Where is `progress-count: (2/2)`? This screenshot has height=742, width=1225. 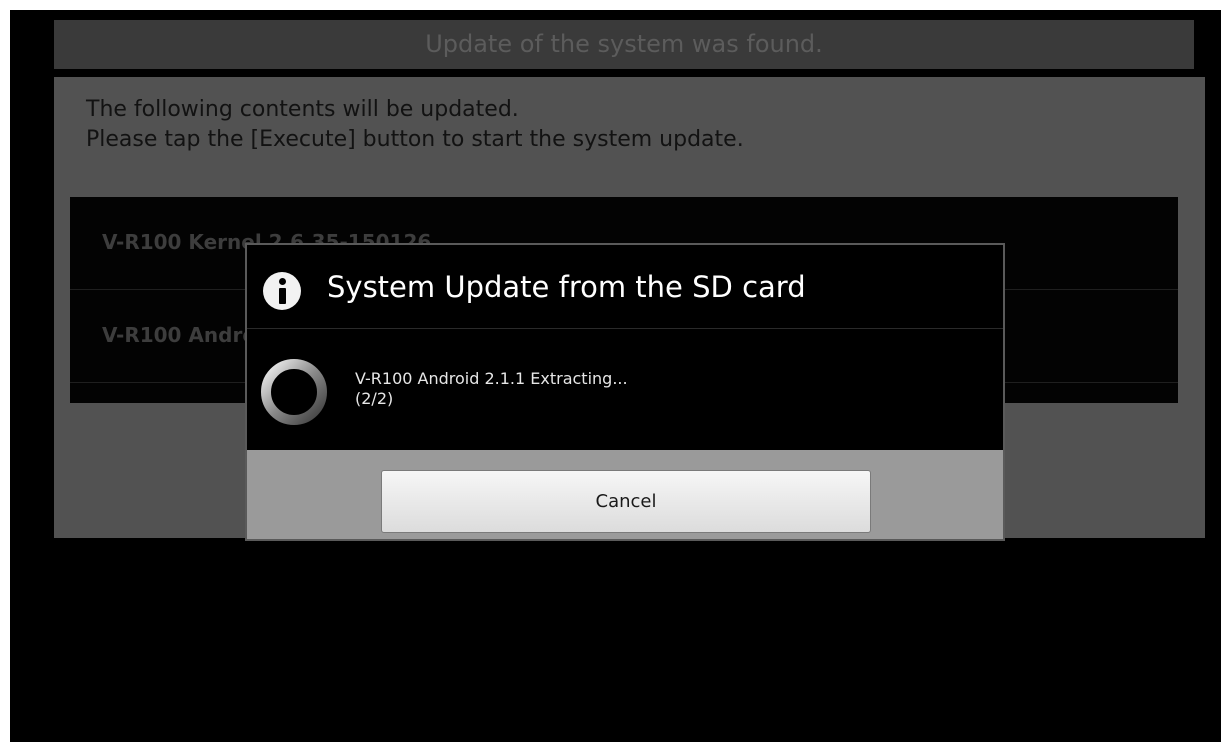
progress-count: (2/2) is located at coordinates (374, 398).